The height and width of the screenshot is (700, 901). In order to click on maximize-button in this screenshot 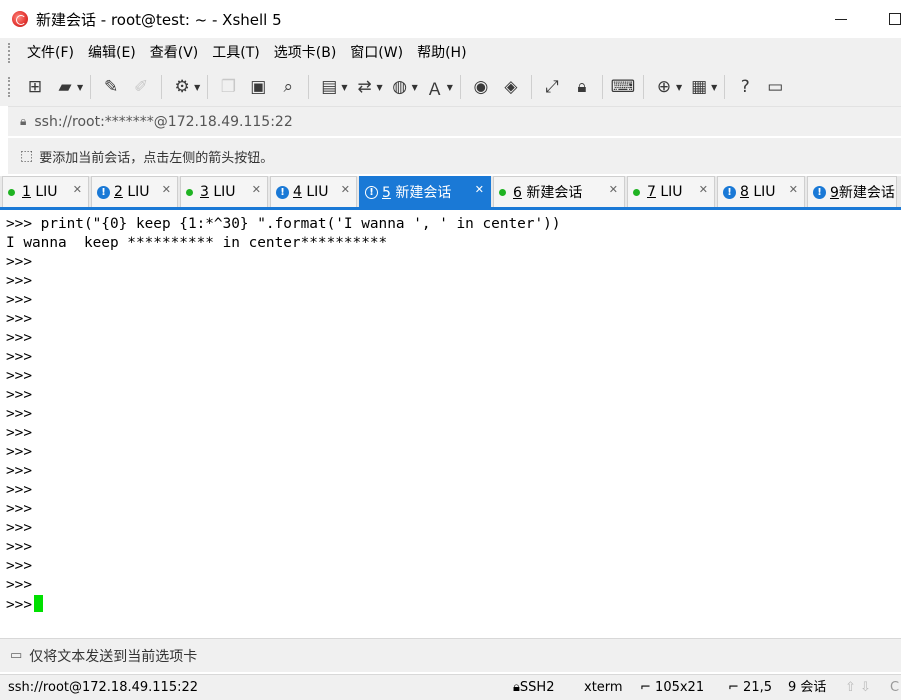, I will do `click(886, 19)`.